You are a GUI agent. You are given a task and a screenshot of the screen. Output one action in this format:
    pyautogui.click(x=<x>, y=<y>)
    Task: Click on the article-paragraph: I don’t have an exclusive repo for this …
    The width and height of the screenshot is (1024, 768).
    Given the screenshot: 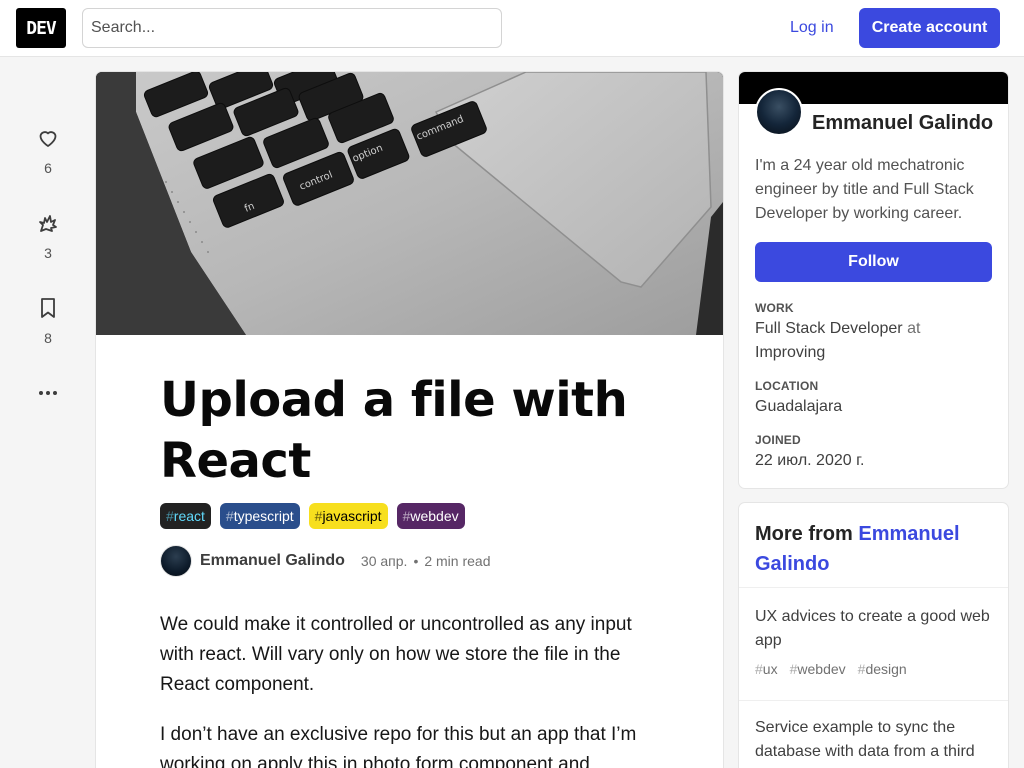 What is the action you would take?
    pyautogui.click(x=398, y=746)
    